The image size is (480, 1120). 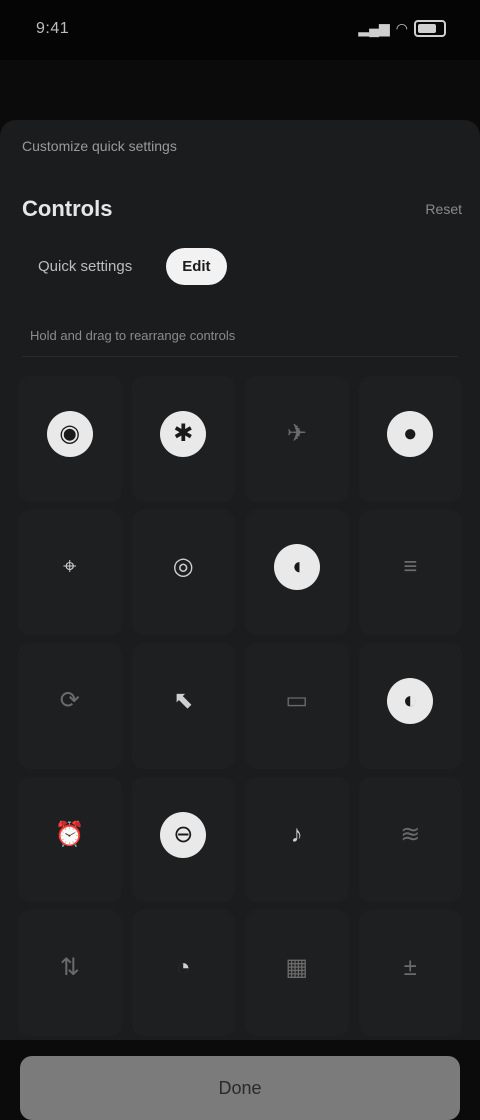 I want to click on control-tile: ⇅, so click(x=70, y=973).